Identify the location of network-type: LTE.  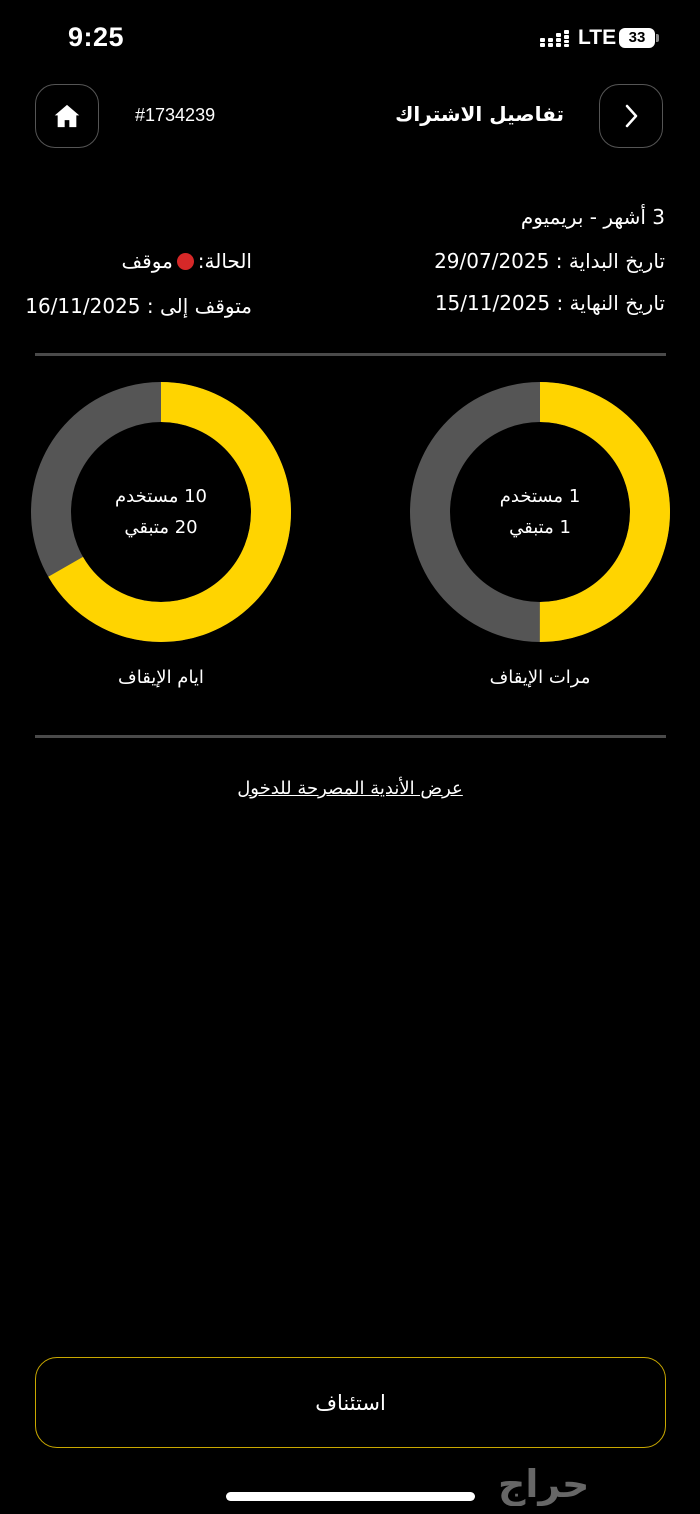
(597, 37).